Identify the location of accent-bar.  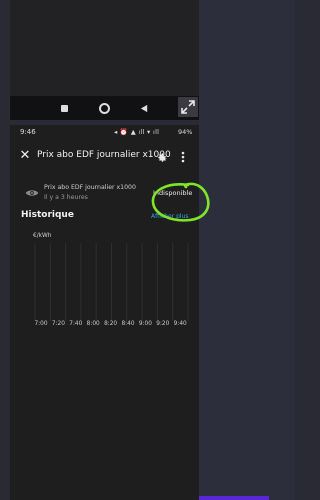
(234, 498).